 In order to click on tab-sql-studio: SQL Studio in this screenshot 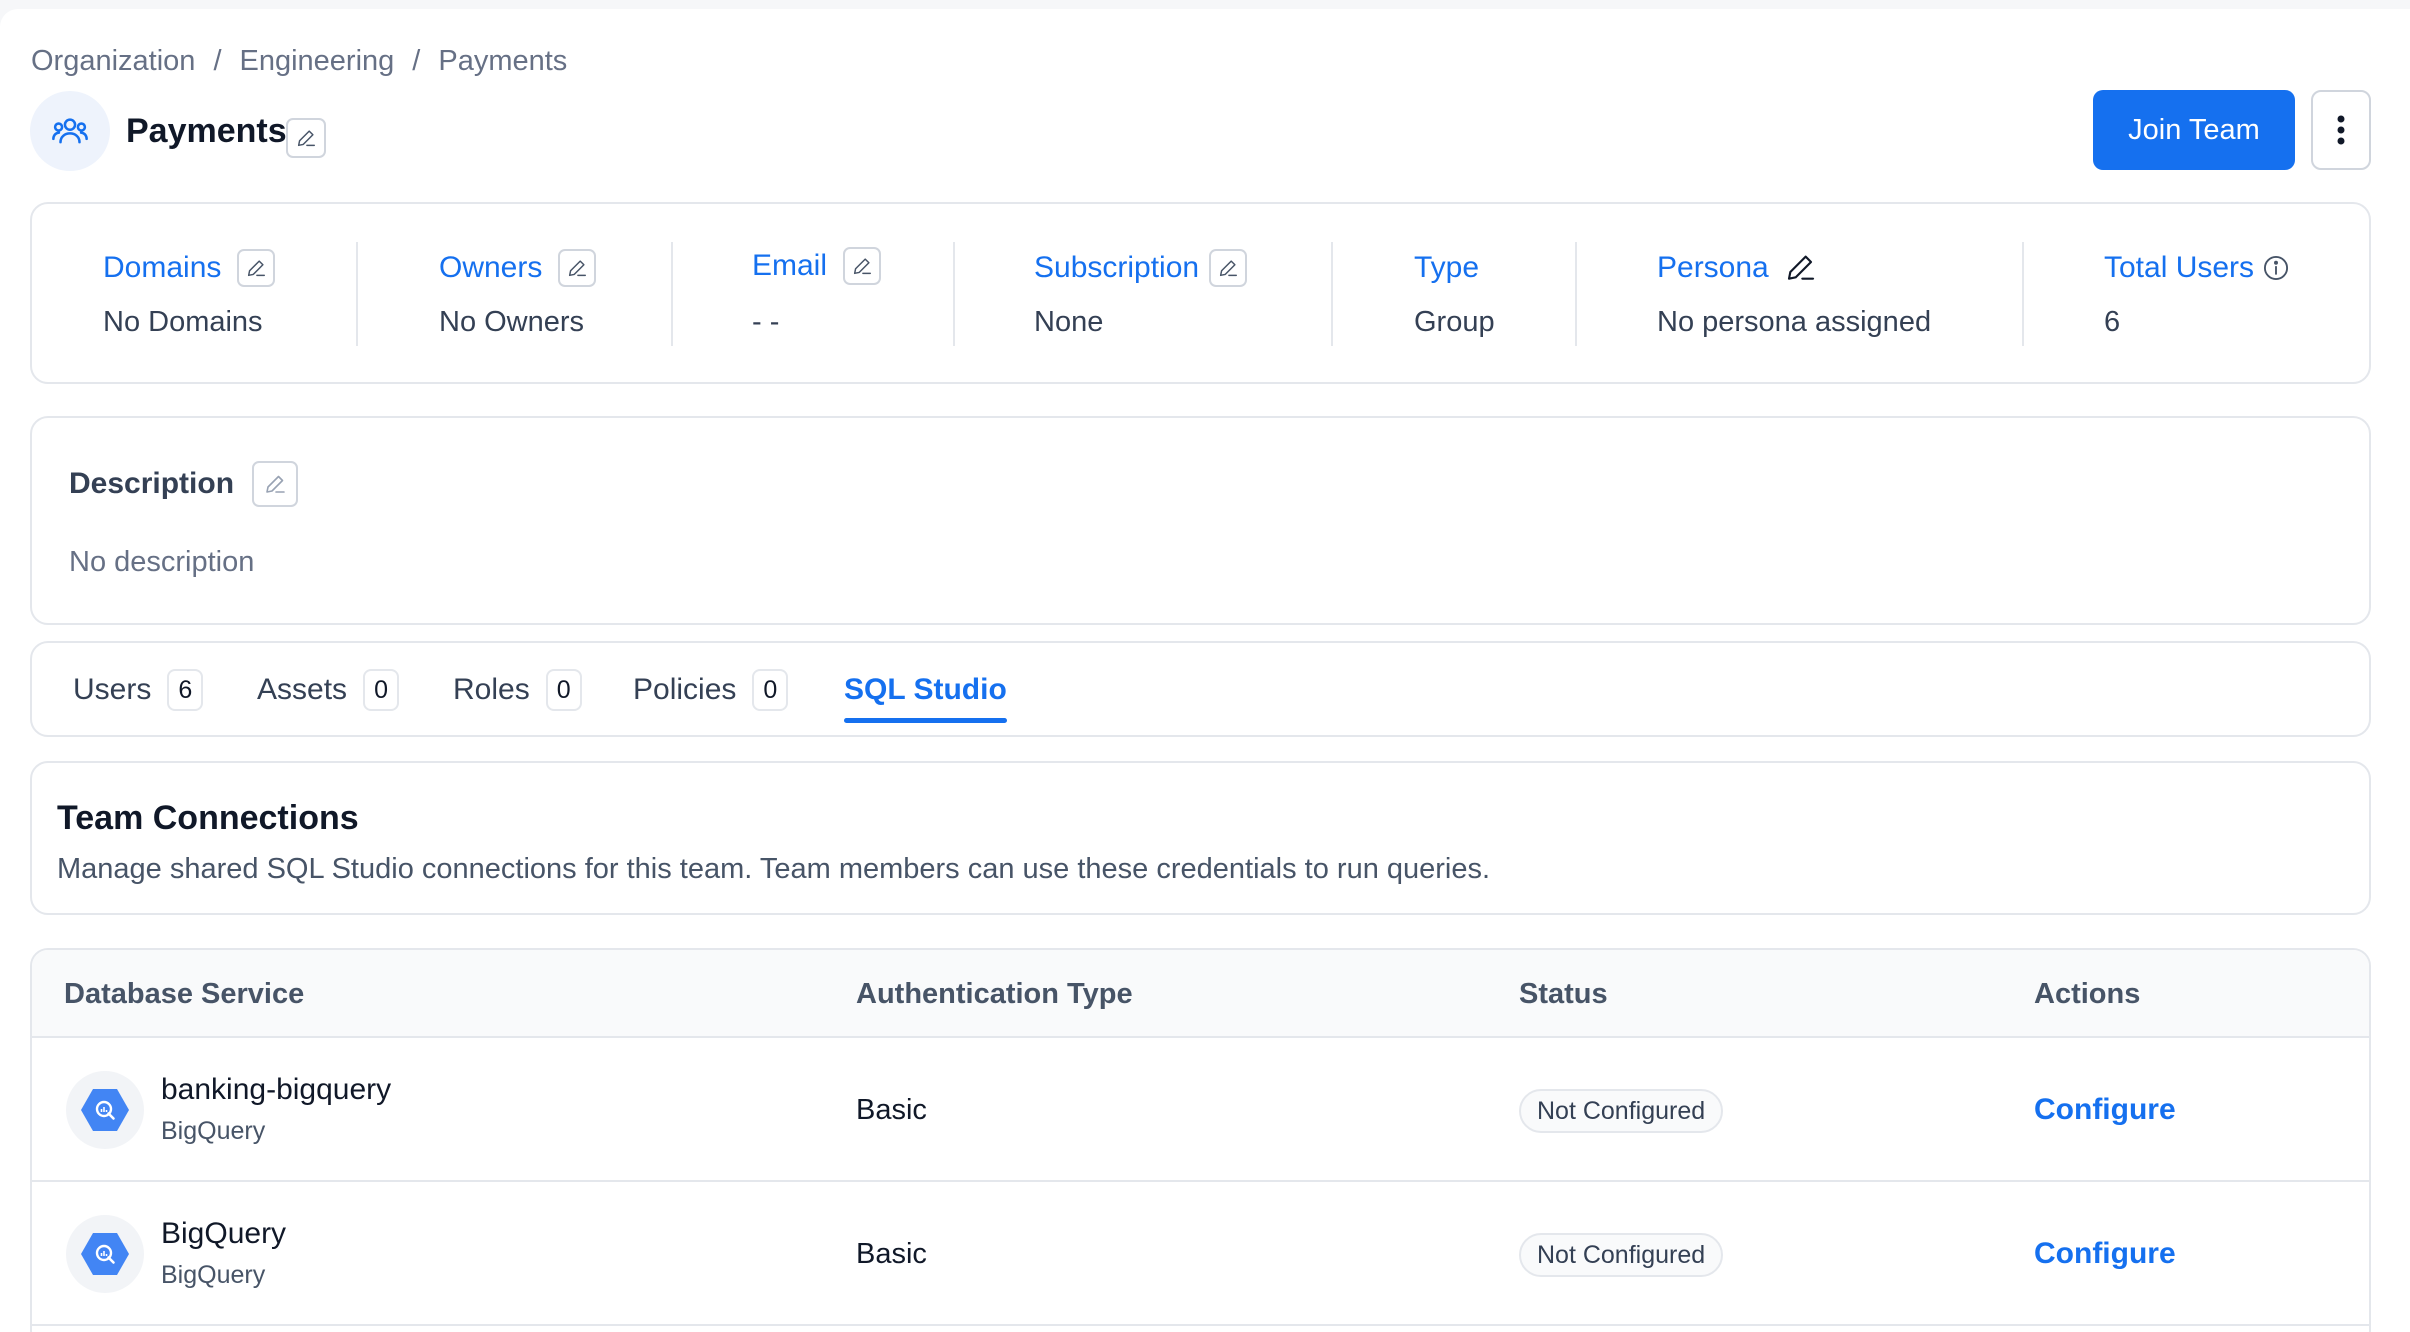, I will do `click(925, 690)`.